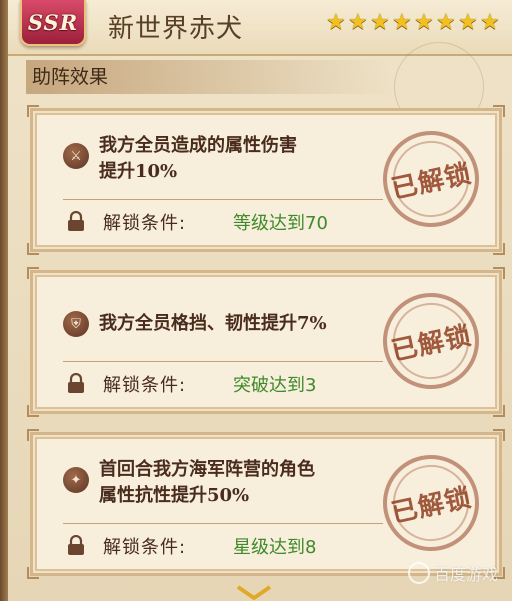 The height and width of the screenshot is (601, 512). What do you see at coordinates (138, 171) in the screenshot?
I see `effect-line: 提升10%` at bounding box center [138, 171].